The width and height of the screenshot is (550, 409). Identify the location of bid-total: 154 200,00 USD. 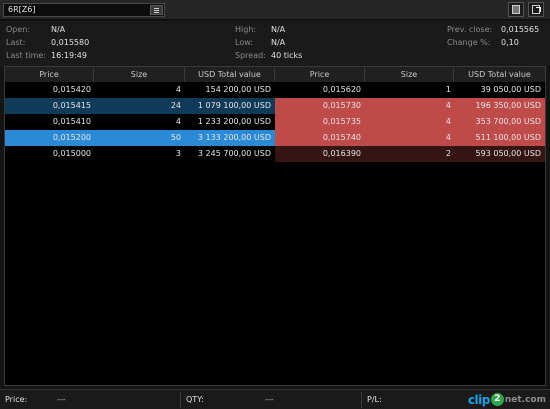
(238, 89).